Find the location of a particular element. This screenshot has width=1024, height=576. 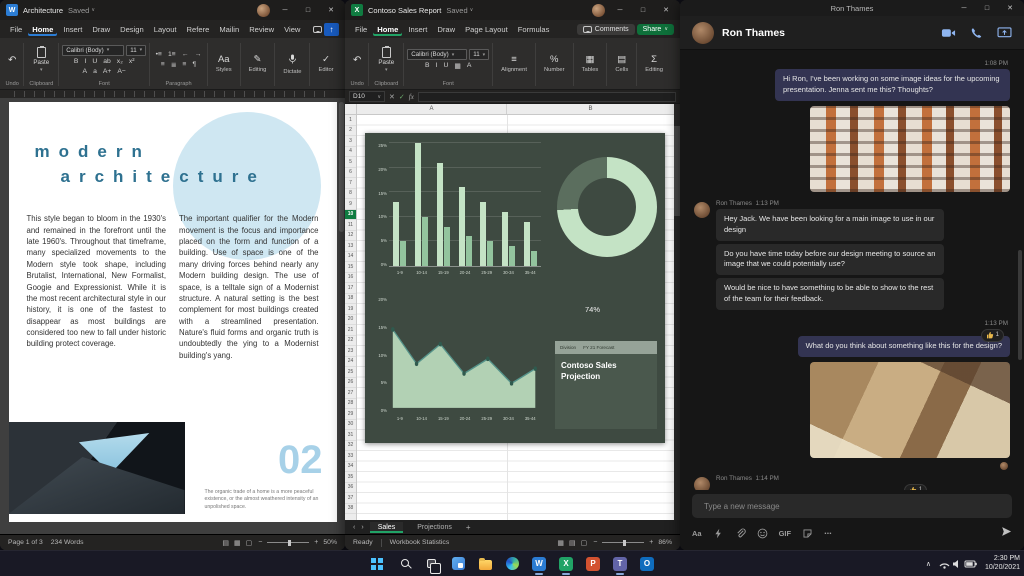

menu-page-layout: Page Layout is located at coordinates (486, 29).